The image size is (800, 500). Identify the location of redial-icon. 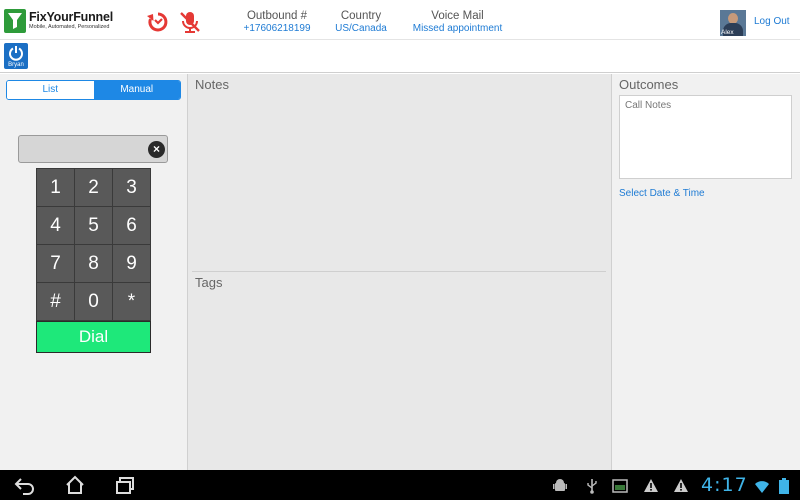
(158, 22).